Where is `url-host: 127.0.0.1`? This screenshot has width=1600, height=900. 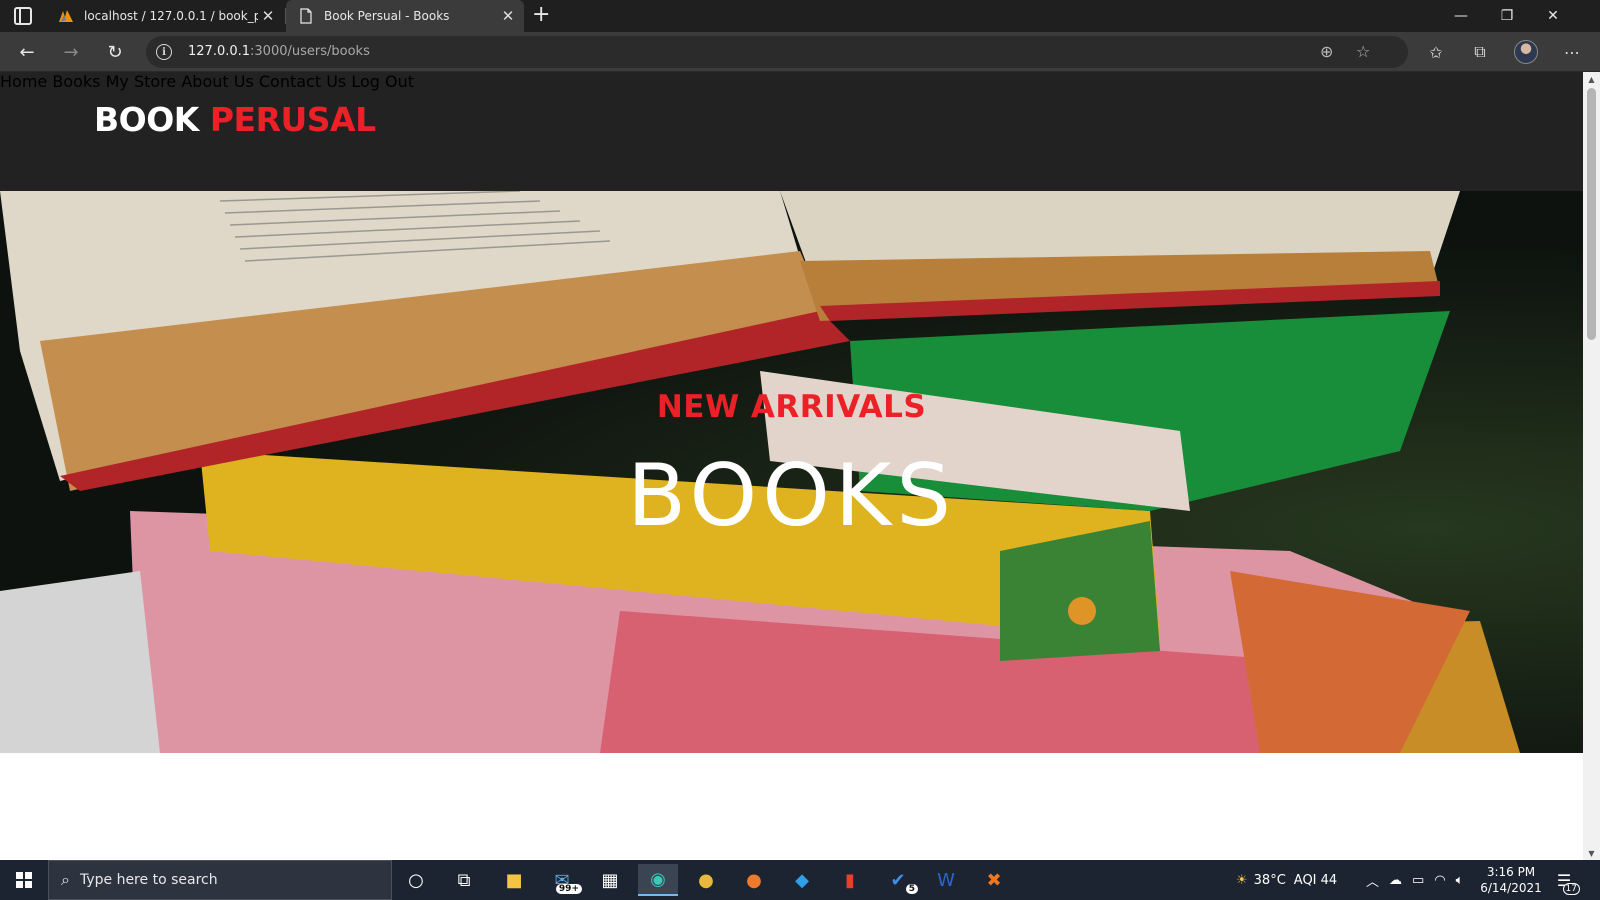 url-host: 127.0.0.1 is located at coordinates (219, 51).